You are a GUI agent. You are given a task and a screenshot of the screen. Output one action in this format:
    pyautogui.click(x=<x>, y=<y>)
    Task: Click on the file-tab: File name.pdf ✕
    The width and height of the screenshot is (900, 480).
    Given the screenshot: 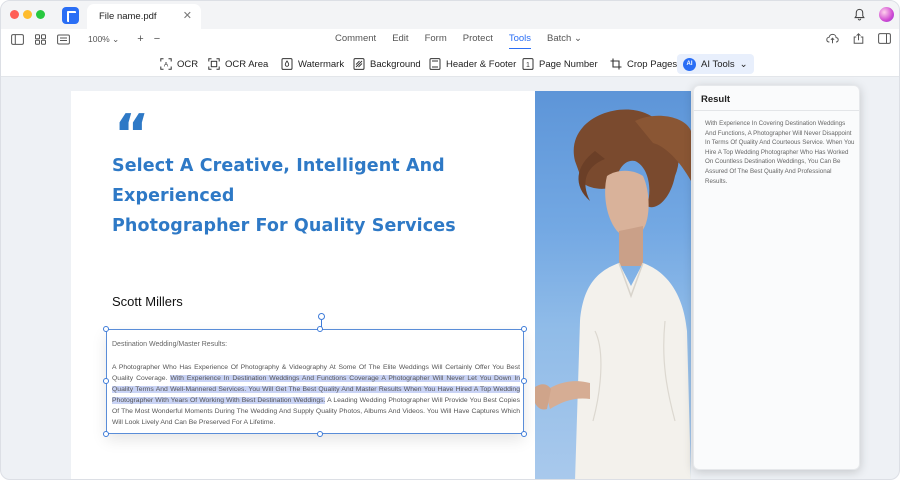 What is the action you would take?
    pyautogui.click(x=144, y=16)
    